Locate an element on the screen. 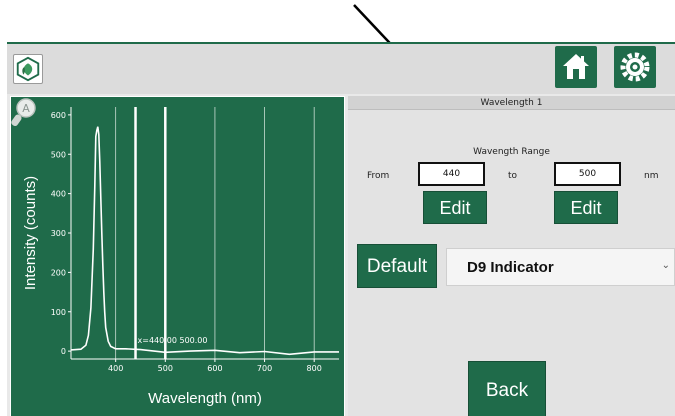  x-tick-label: 500 is located at coordinates (165, 368).